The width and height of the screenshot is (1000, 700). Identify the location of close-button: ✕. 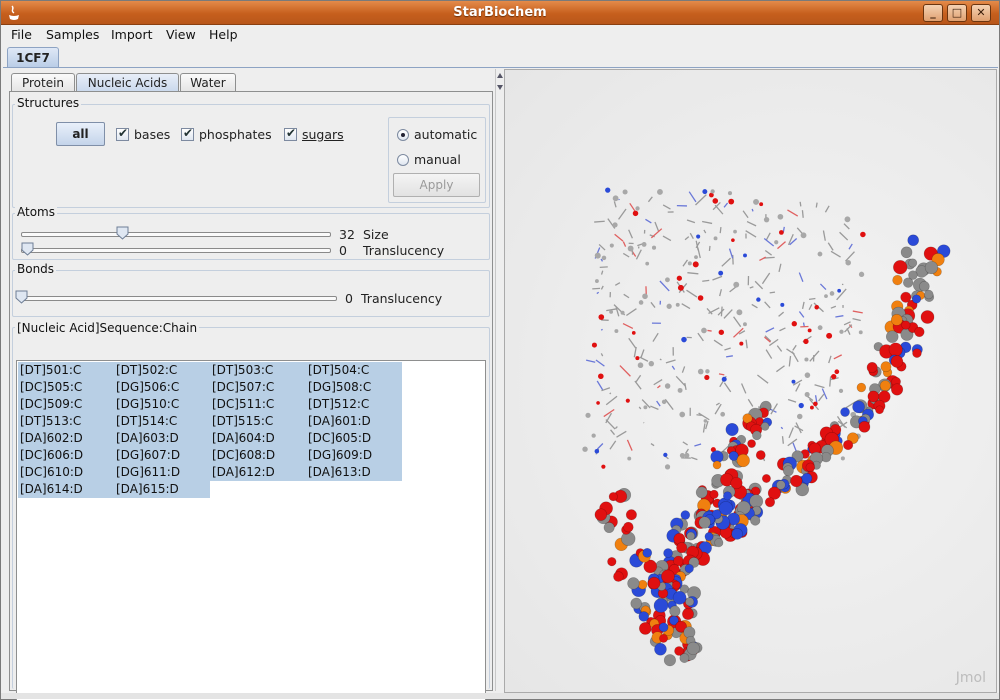
(981, 13).